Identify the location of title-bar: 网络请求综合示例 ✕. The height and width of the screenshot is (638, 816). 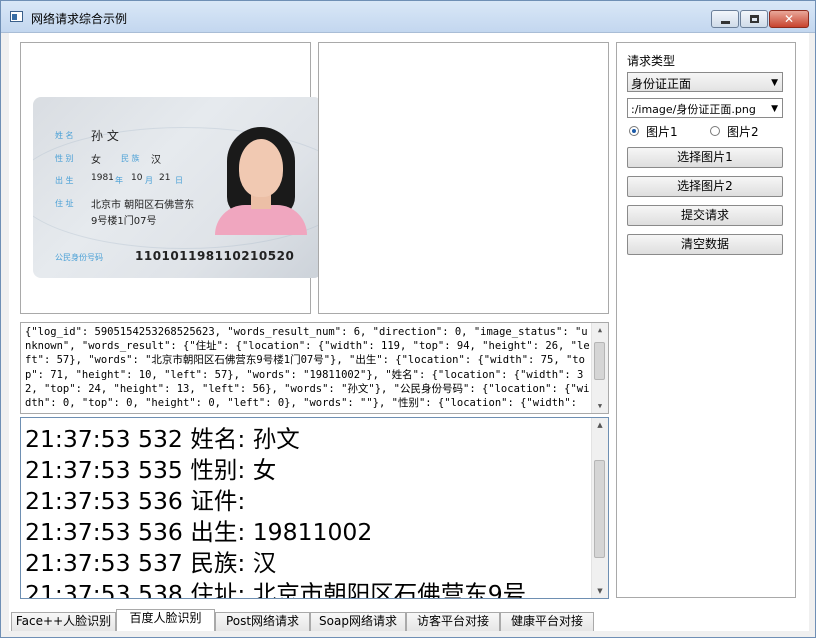
(408, 17).